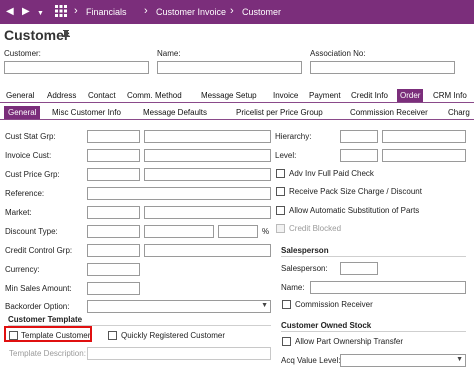  Describe the element at coordinates (175, 112) in the screenshot. I see `subtab-message-defaults: Message Defaults` at that location.